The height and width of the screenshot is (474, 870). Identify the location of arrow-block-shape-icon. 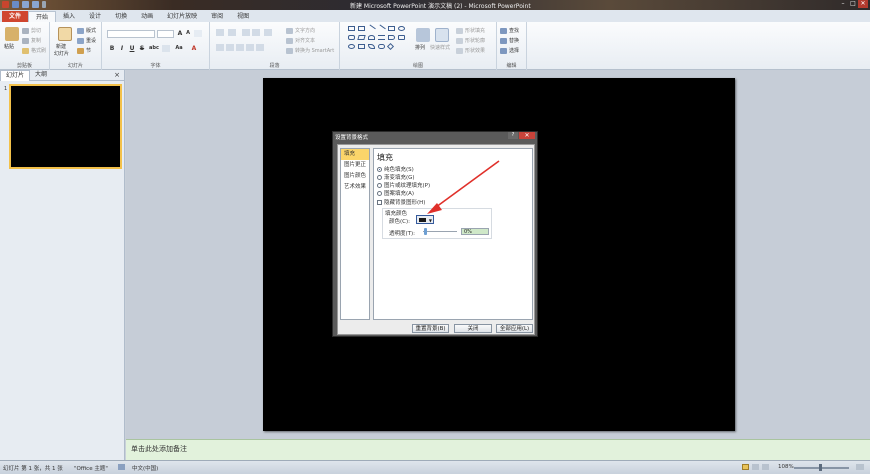
(391, 37).